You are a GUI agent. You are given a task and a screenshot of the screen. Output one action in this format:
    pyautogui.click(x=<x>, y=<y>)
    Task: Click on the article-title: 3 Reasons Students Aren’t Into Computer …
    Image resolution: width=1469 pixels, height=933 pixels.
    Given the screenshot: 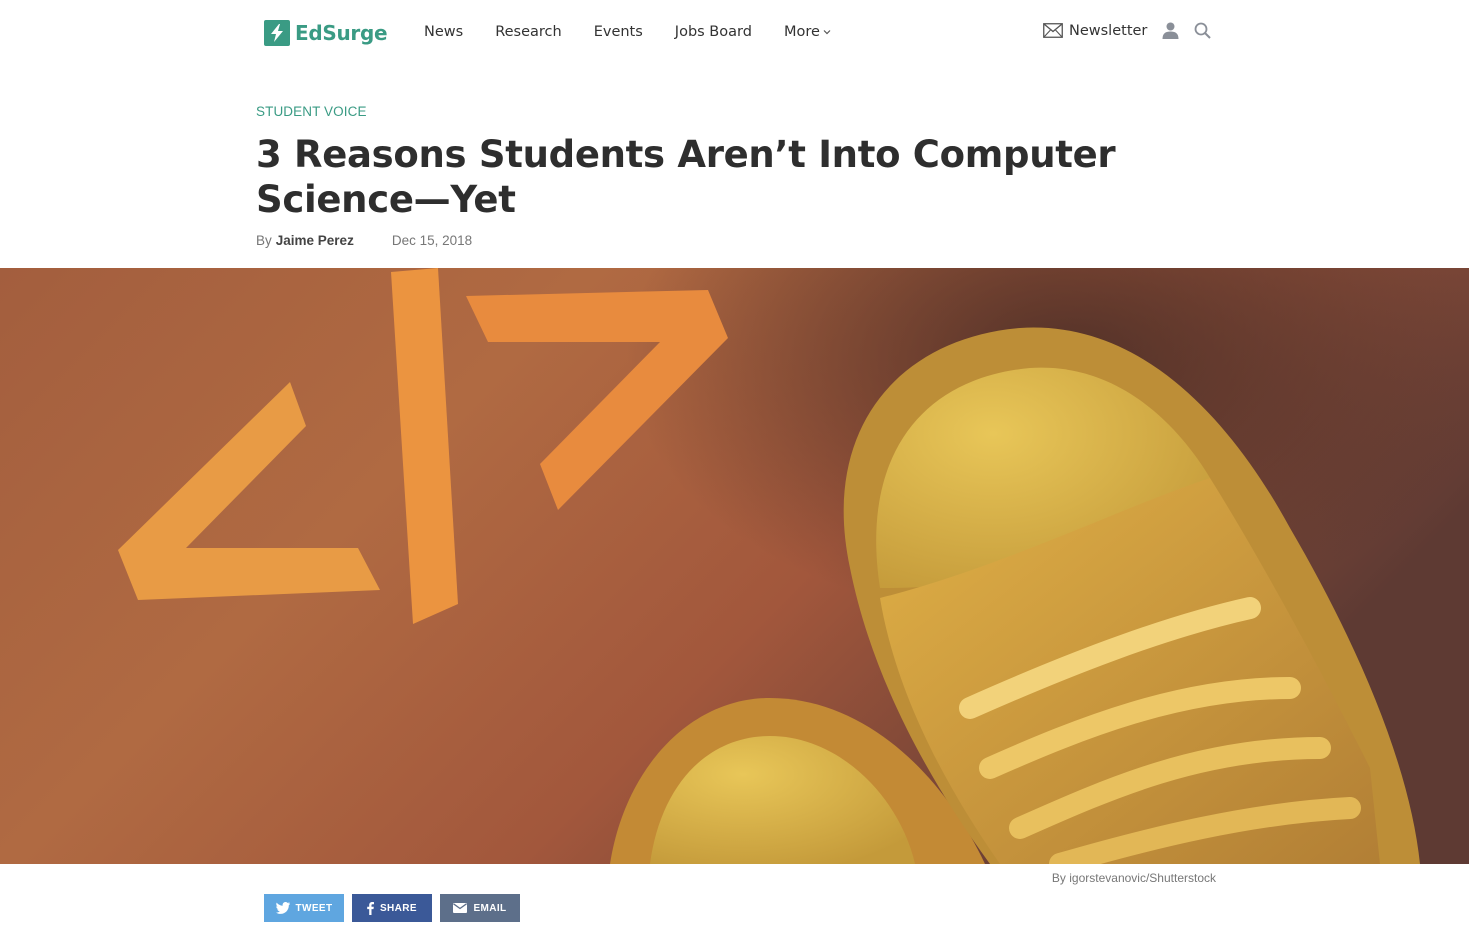 What is the action you would take?
    pyautogui.click(x=686, y=177)
    